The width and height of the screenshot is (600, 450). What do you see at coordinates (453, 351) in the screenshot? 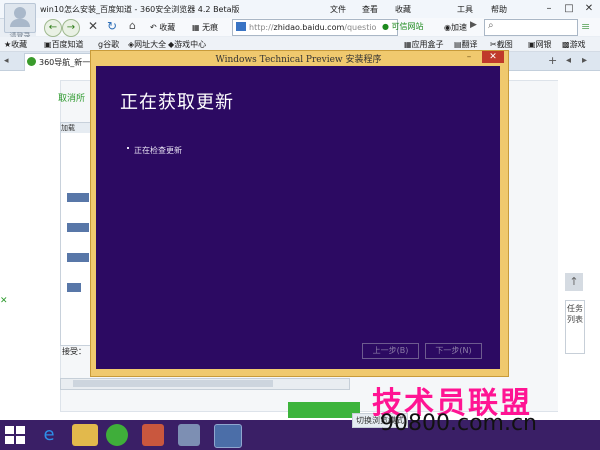
I see `next-button: 下一步(N)` at bounding box center [453, 351].